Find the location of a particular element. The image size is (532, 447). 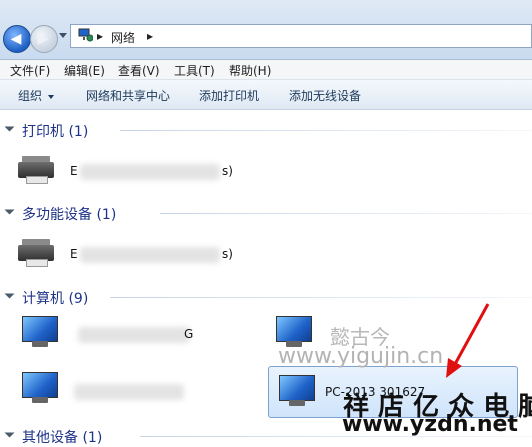

command-bar: 组织 网络和共享中心 添加打印机 添加无线设备 is located at coordinates (266, 95).